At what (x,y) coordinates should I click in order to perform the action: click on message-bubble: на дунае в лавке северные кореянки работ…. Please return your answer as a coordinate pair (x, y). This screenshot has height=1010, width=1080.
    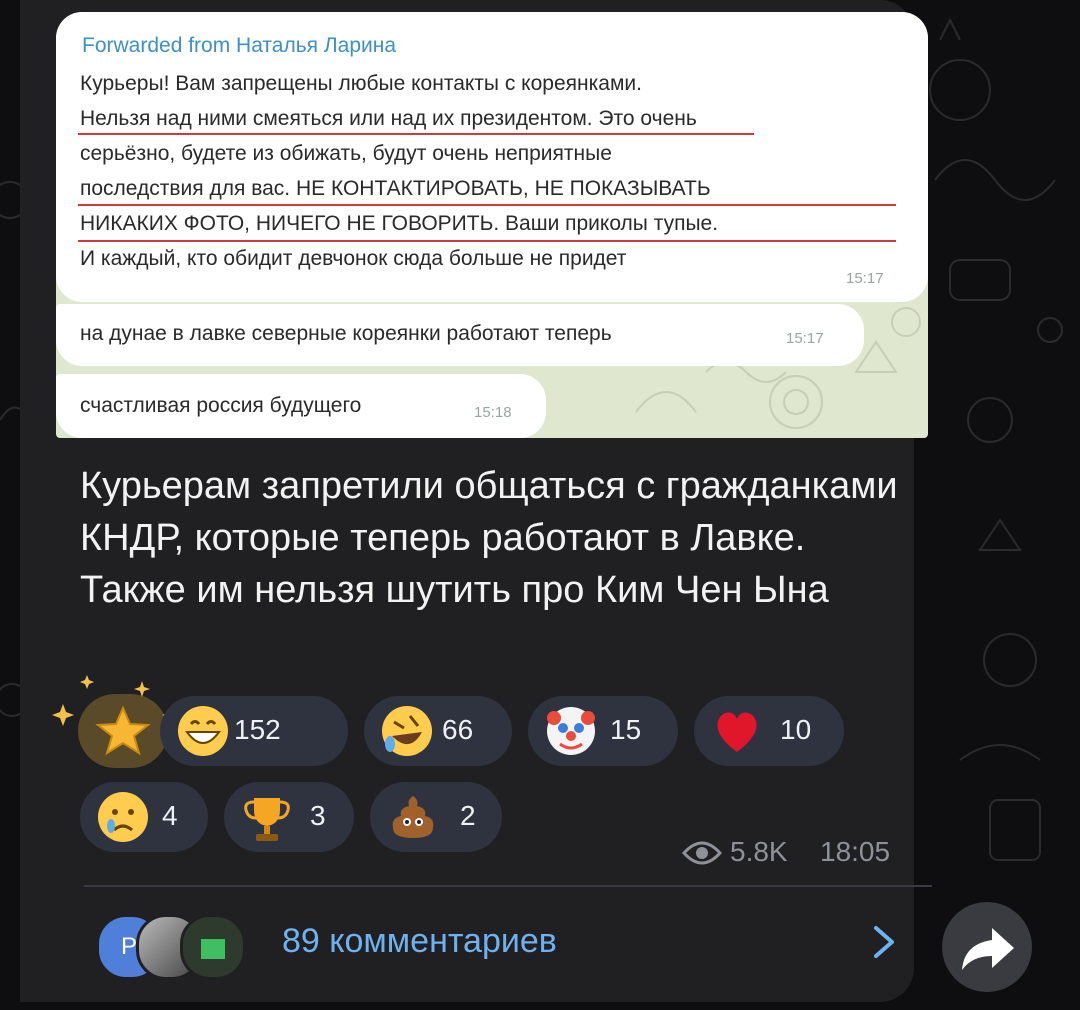
    Looking at the image, I should click on (460, 335).